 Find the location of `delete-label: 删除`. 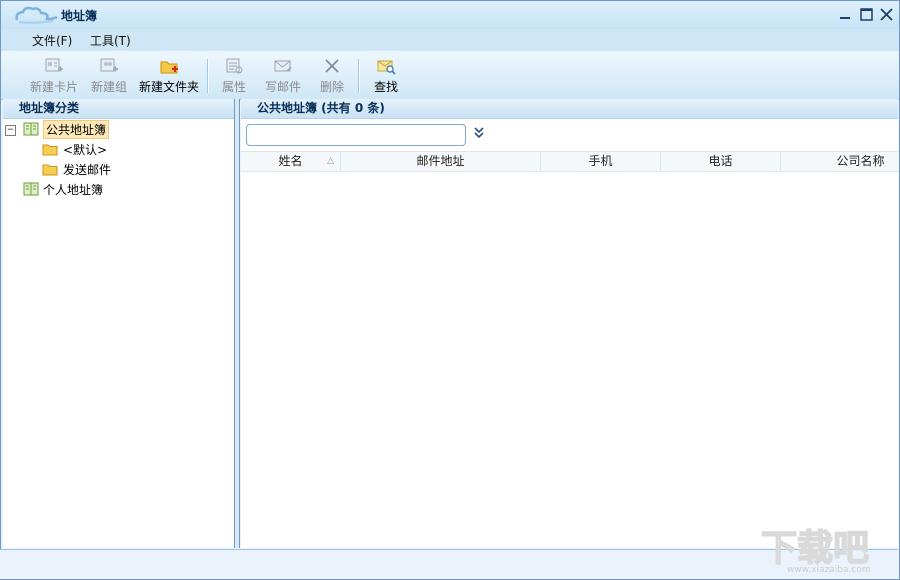

delete-label: 删除 is located at coordinates (331, 87).